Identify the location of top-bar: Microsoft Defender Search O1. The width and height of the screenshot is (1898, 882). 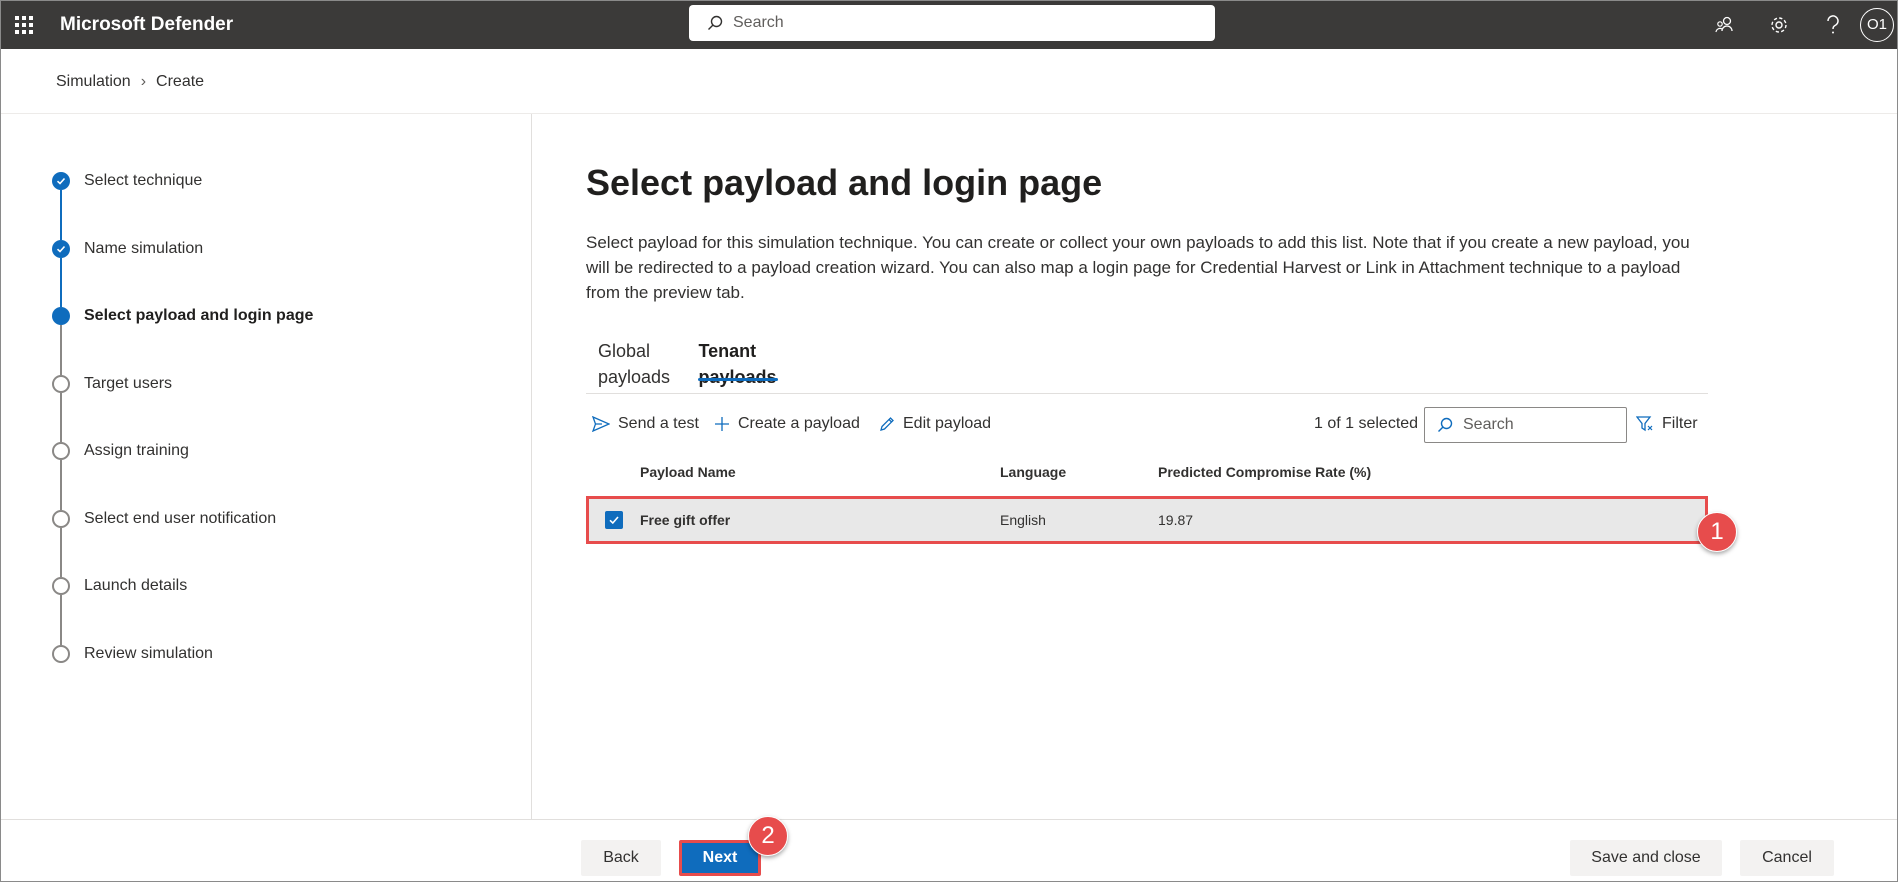
(949, 24).